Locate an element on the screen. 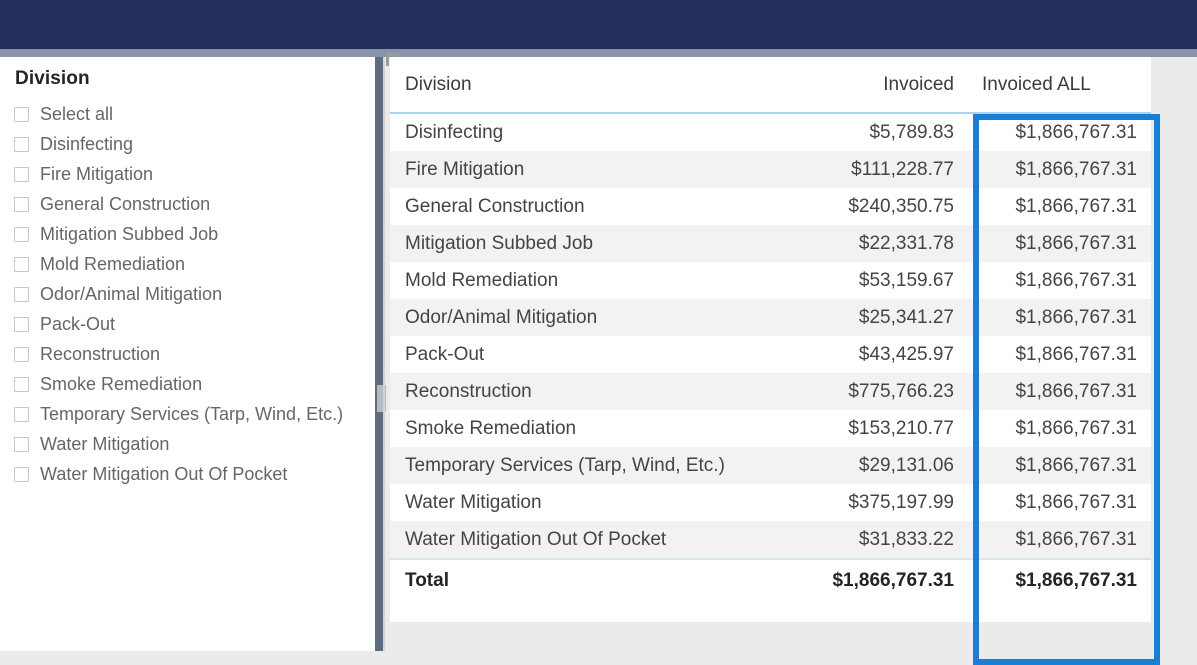 This screenshot has width=1197, height=665. cell-division: Pack-Out is located at coordinates (570, 354).